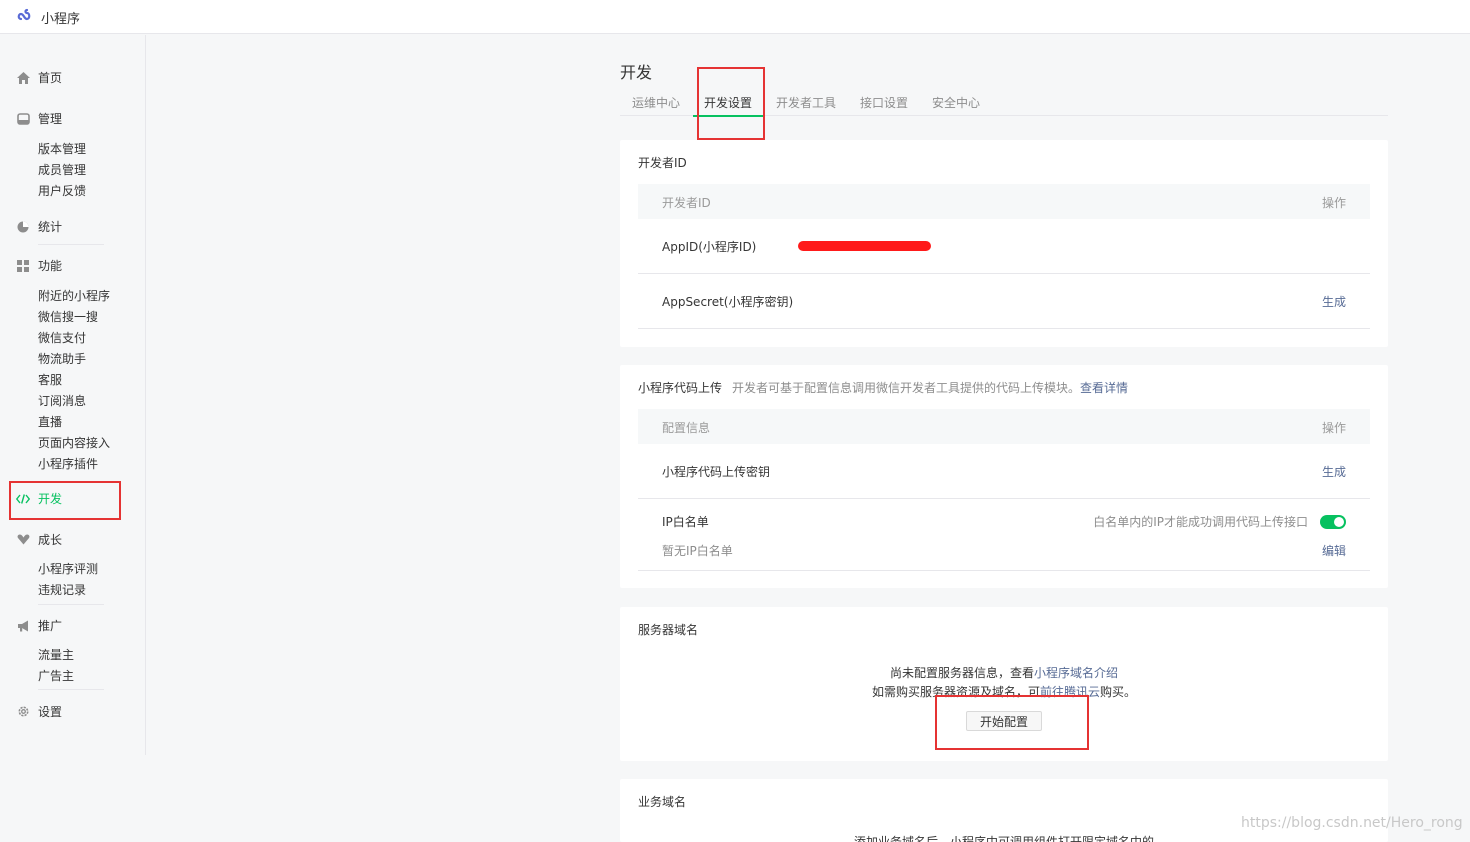 This screenshot has height=842, width=1470. What do you see at coordinates (716, 472) in the screenshot?
I see `upload-key-label: 小程序代码上传密钥` at bounding box center [716, 472].